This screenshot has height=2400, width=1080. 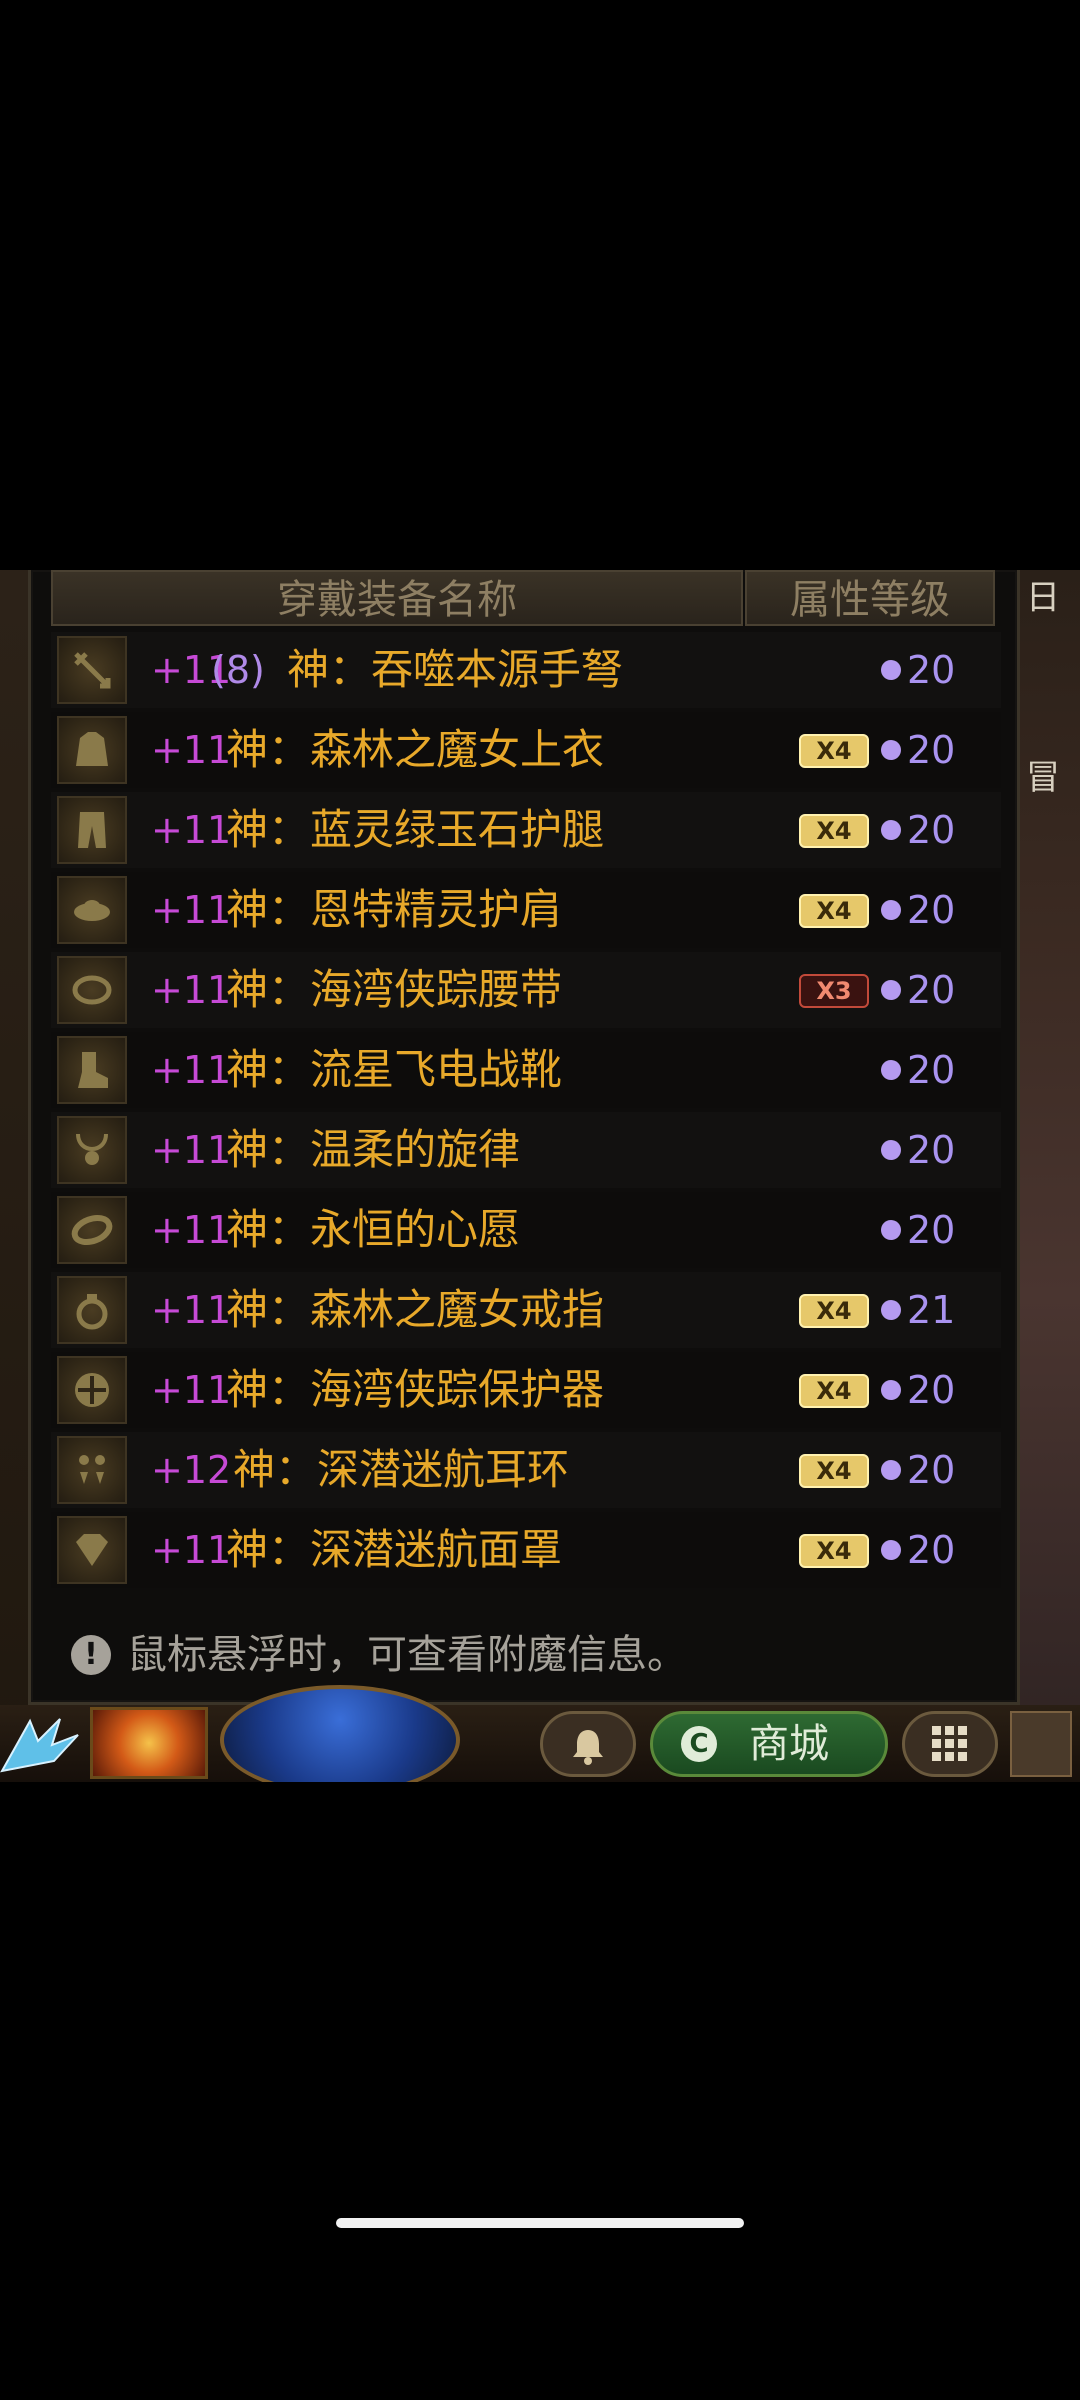 What do you see at coordinates (92, 830) in the screenshot?
I see `pants-icon` at bounding box center [92, 830].